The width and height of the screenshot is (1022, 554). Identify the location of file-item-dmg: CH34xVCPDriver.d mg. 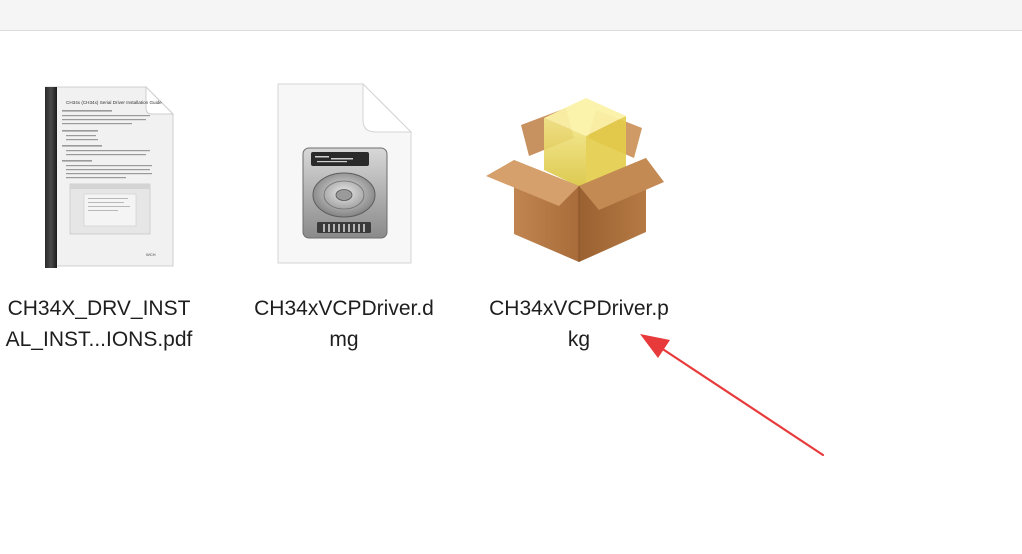
(344, 220).